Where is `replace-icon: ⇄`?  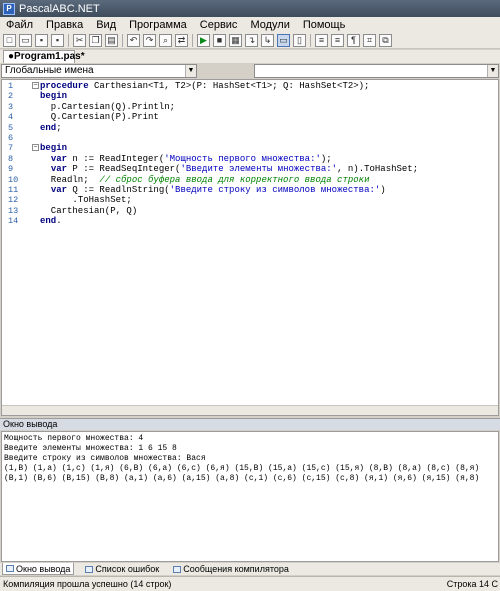 replace-icon: ⇄ is located at coordinates (181, 40).